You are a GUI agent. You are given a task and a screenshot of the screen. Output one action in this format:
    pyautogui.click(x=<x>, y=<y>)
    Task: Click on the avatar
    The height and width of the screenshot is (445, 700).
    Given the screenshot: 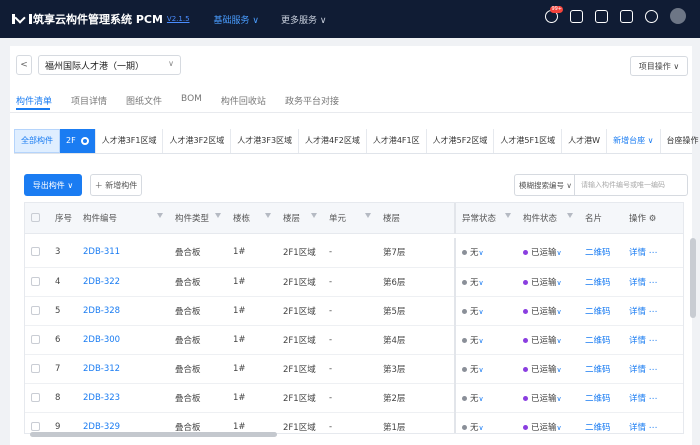 What is the action you would take?
    pyautogui.click(x=678, y=16)
    